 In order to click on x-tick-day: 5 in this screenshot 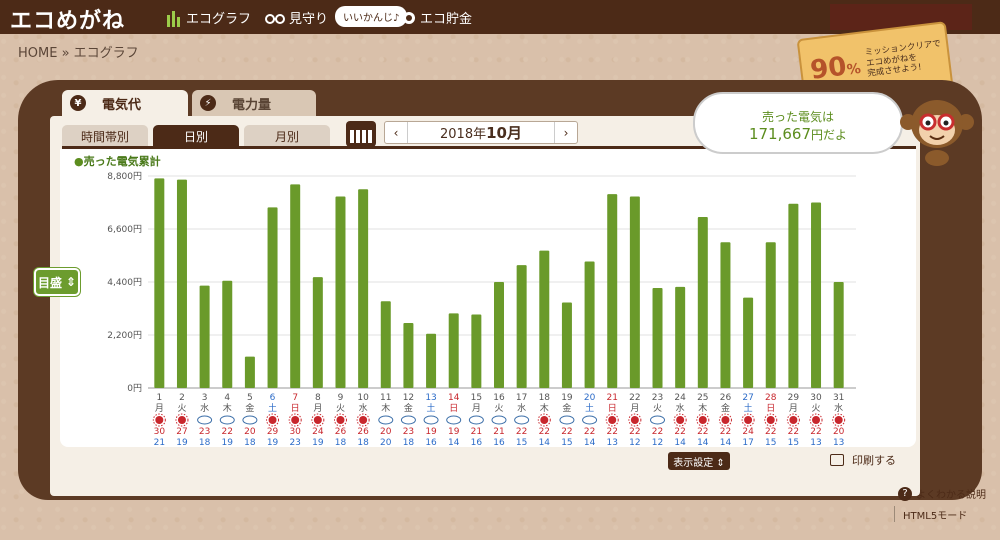, I will do `click(250, 398)`.